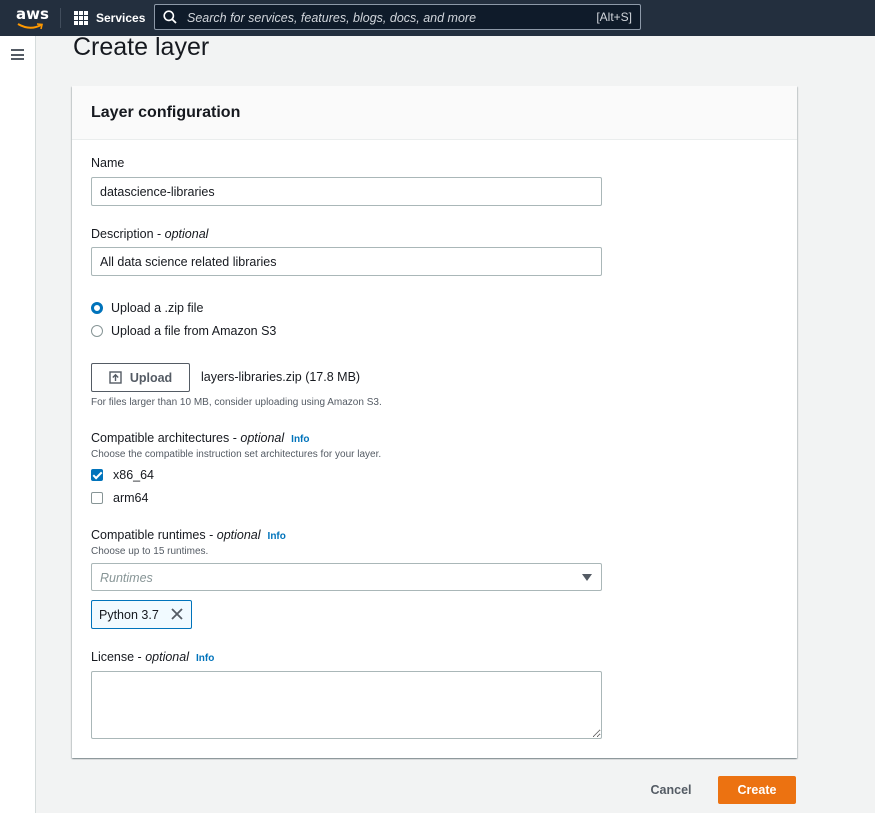  Describe the element at coordinates (434, 113) in the screenshot. I see `panel-header: Layer configuration` at that location.